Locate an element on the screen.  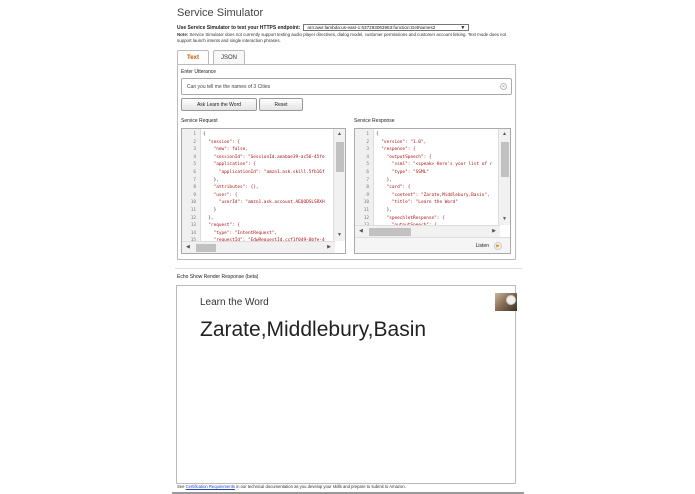
tab-text: Text is located at coordinates (193, 57).